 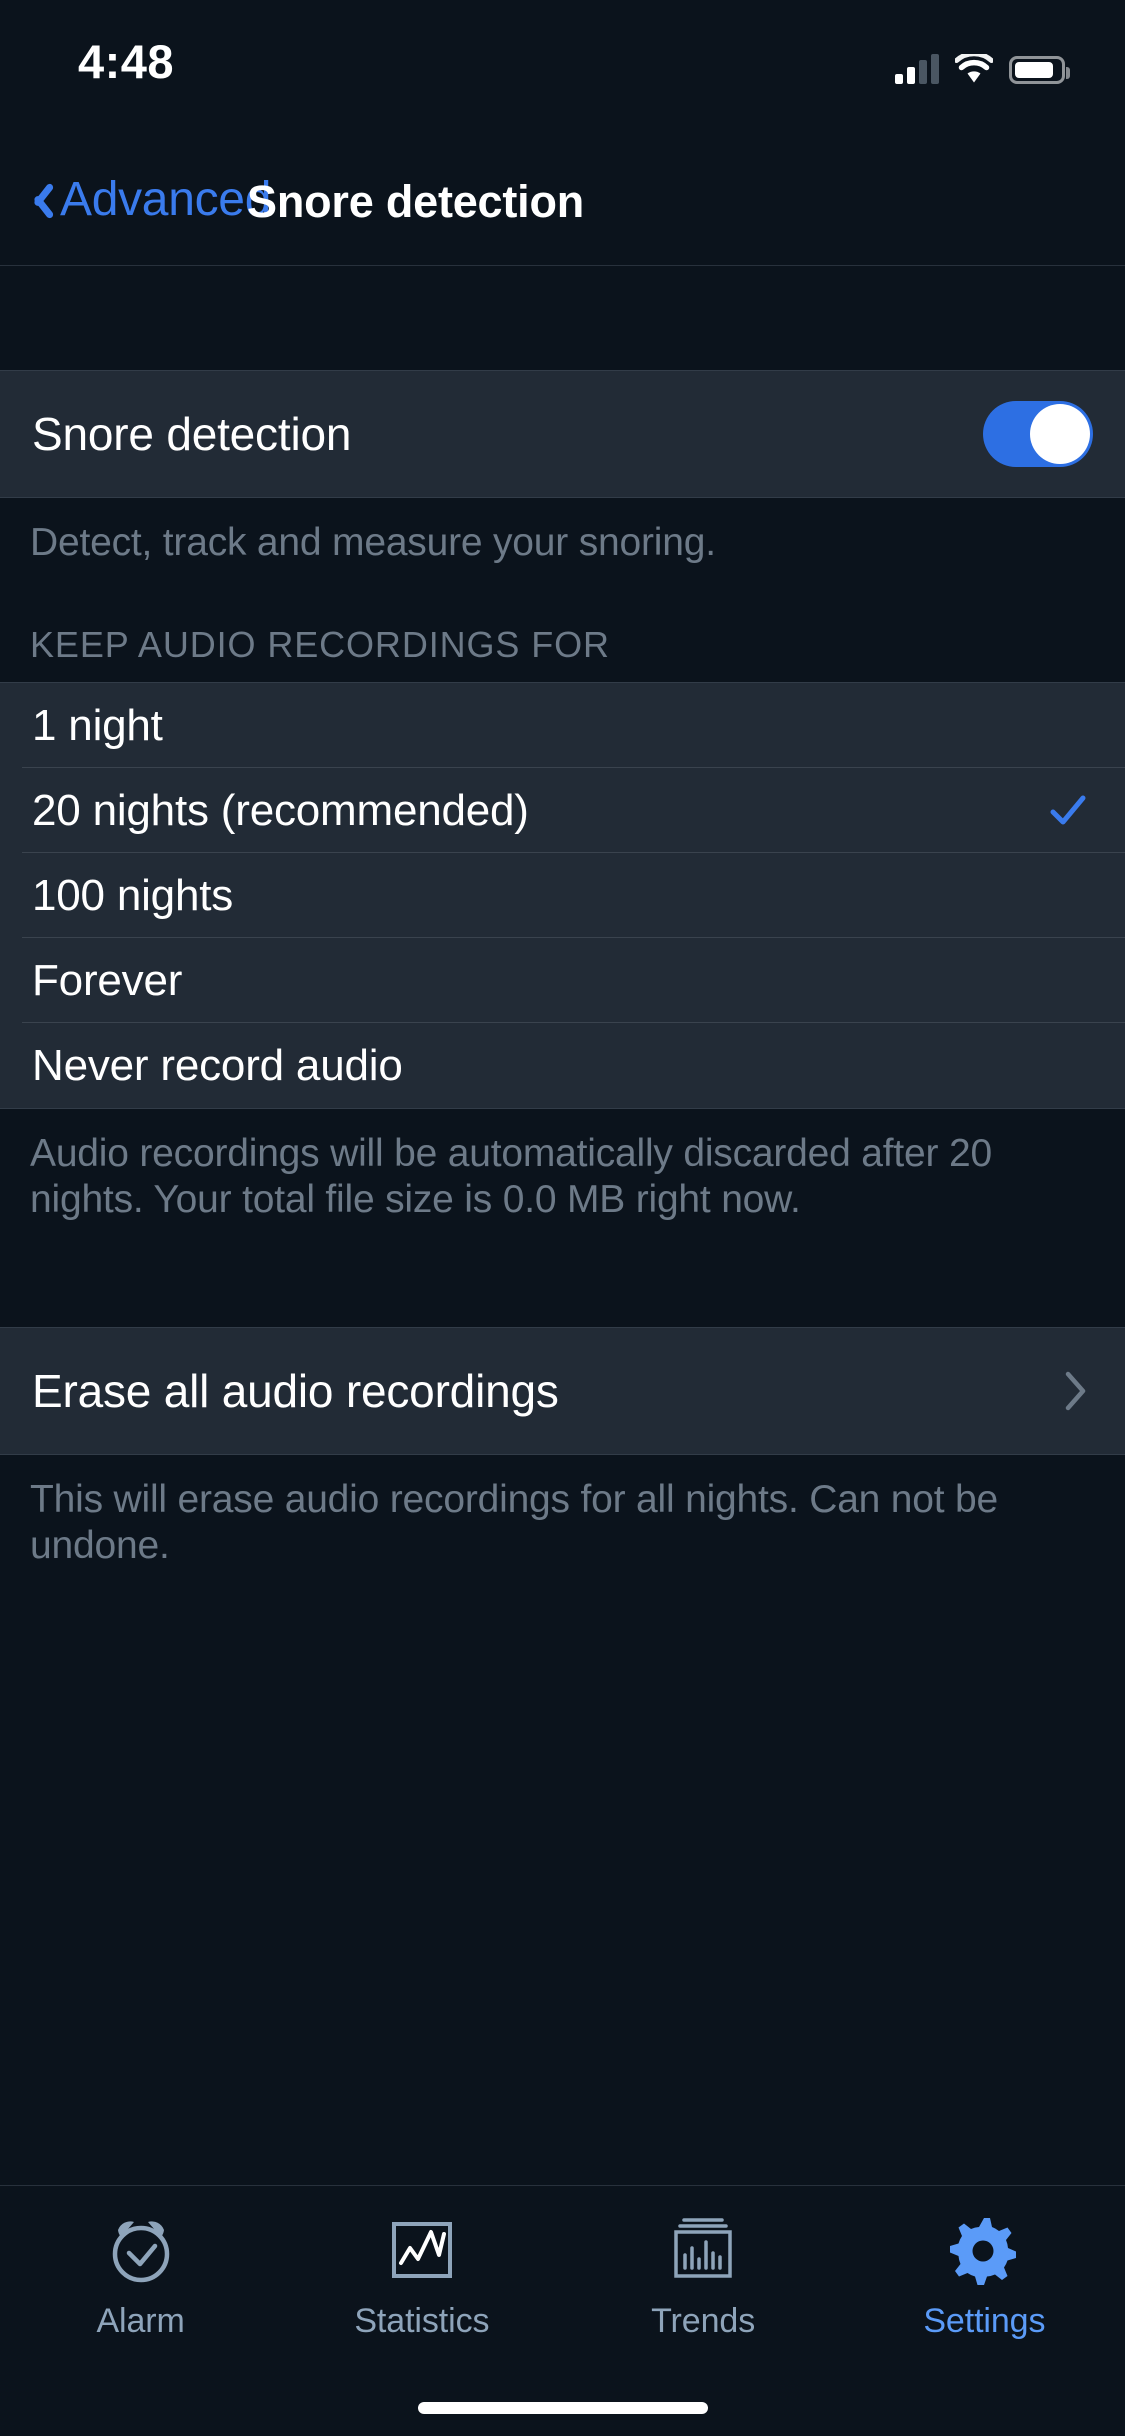 I want to click on erase-all-audio-recordings-row: Erase all audio recordings, so click(x=562, y=1391).